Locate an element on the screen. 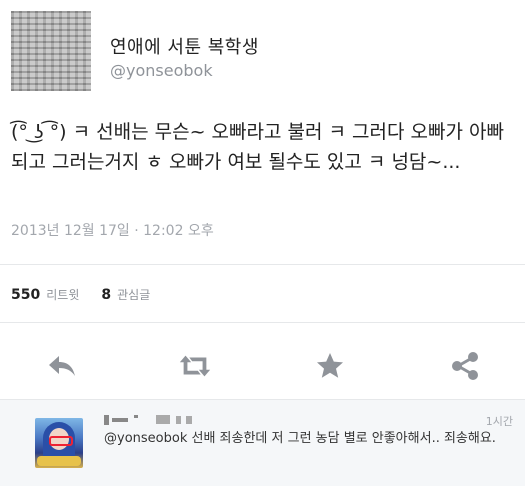 The width and height of the screenshot is (525, 486). favorite-button is located at coordinates (330, 366).